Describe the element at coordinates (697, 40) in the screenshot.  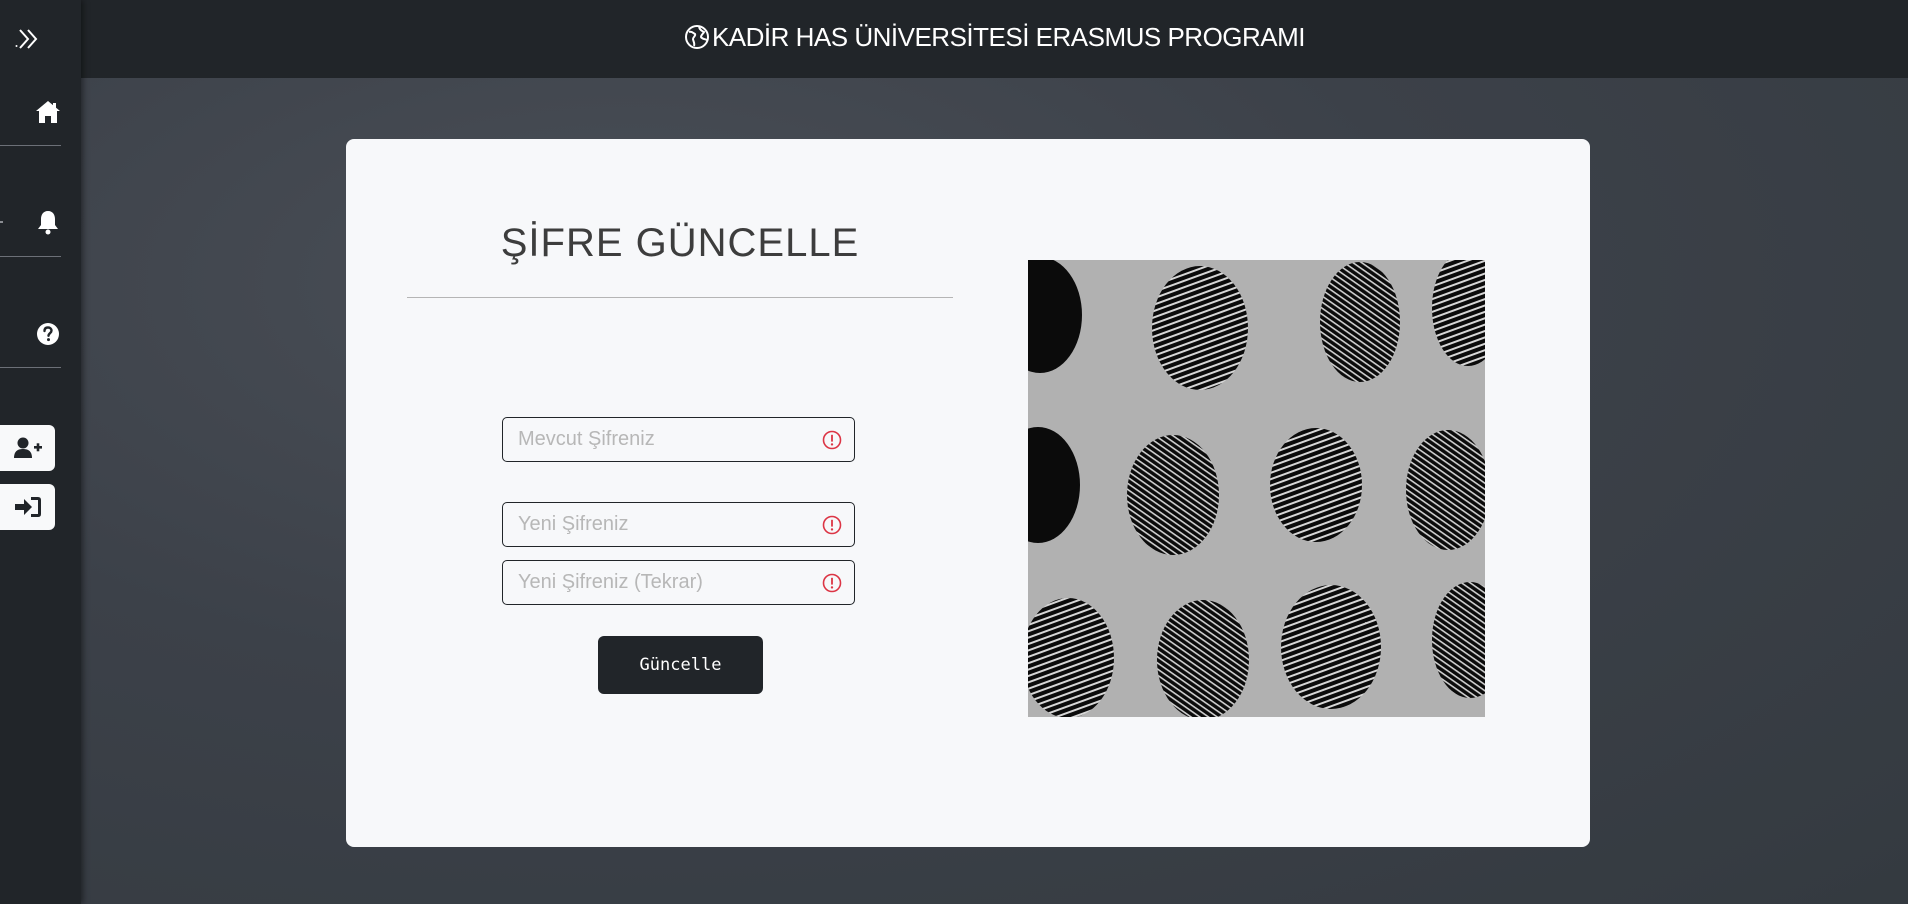
I see `globe-icon` at that location.